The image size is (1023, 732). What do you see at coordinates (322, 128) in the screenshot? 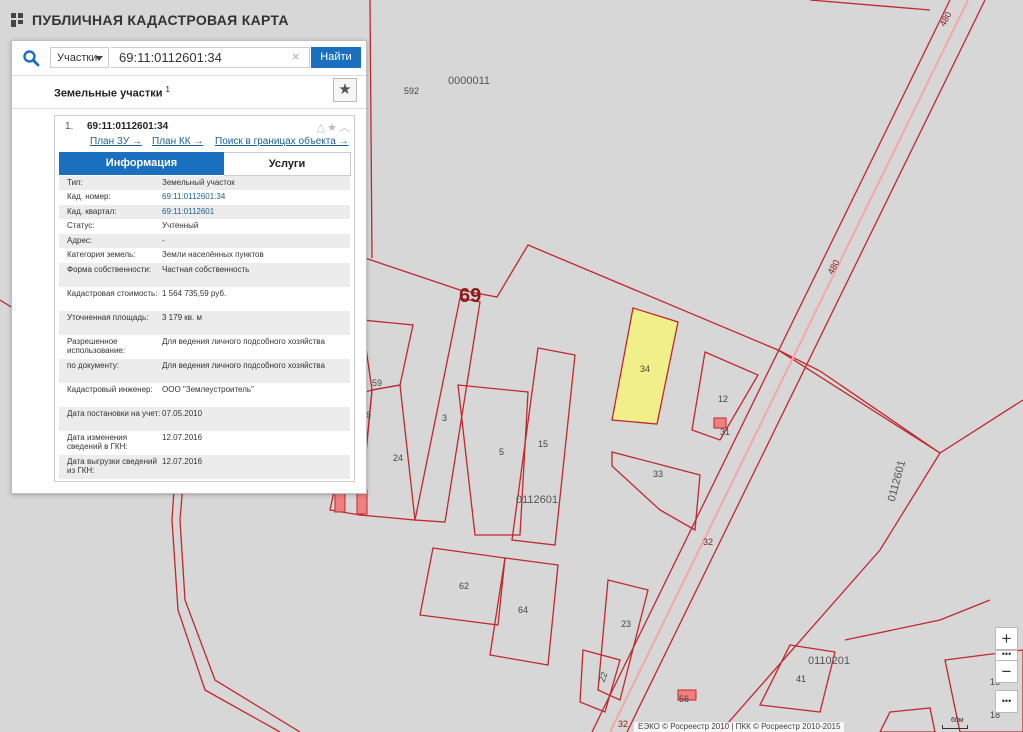
I see `warning-icon: △` at bounding box center [322, 128].